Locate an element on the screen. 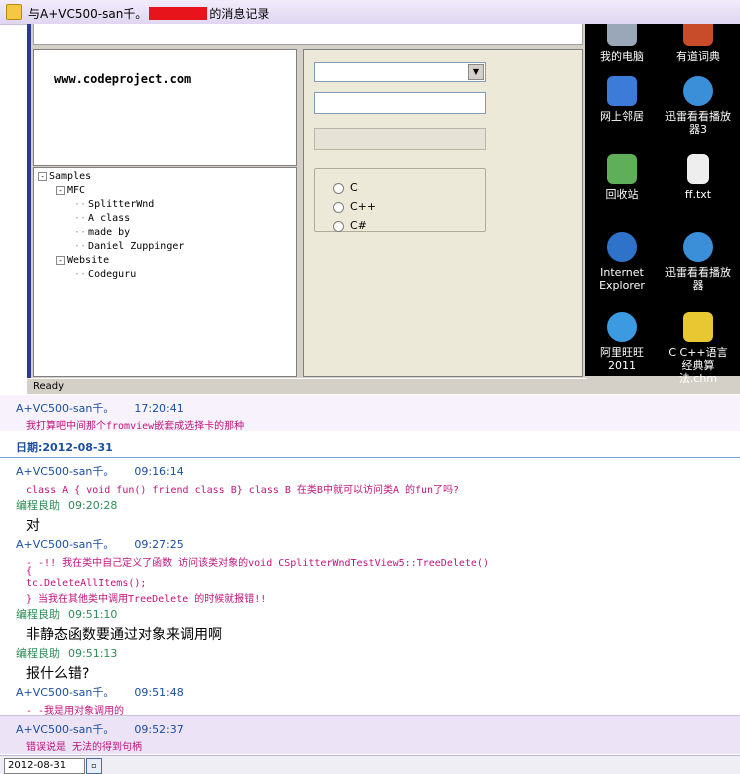 The image size is (740, 774). calendar-icon: ▫ is located at coordinates (94, 766).